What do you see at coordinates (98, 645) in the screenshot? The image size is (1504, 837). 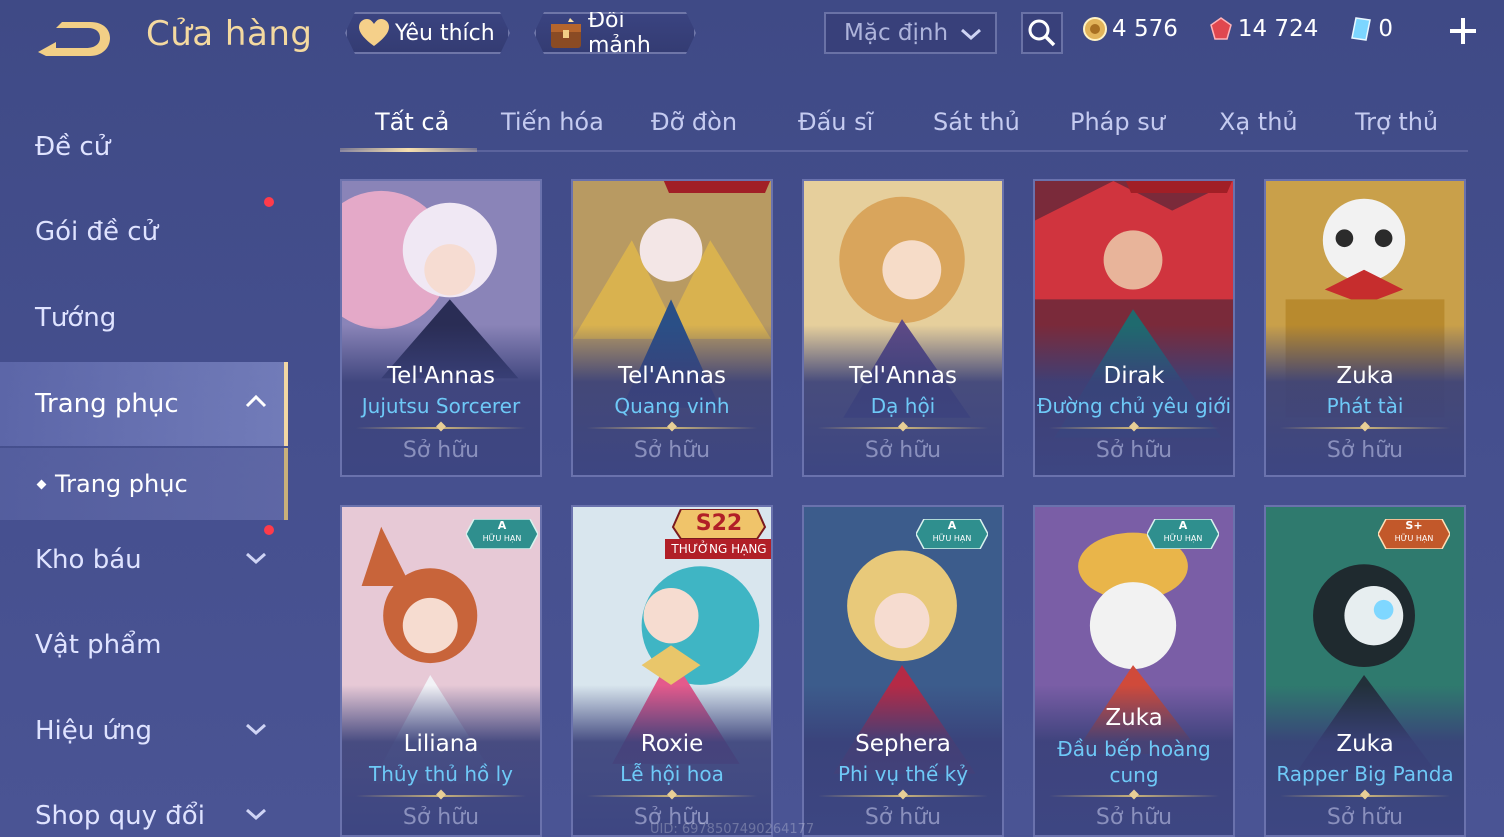 I see `sidebar-item-label: Vật phẩm` at bounding box center [98, 645].